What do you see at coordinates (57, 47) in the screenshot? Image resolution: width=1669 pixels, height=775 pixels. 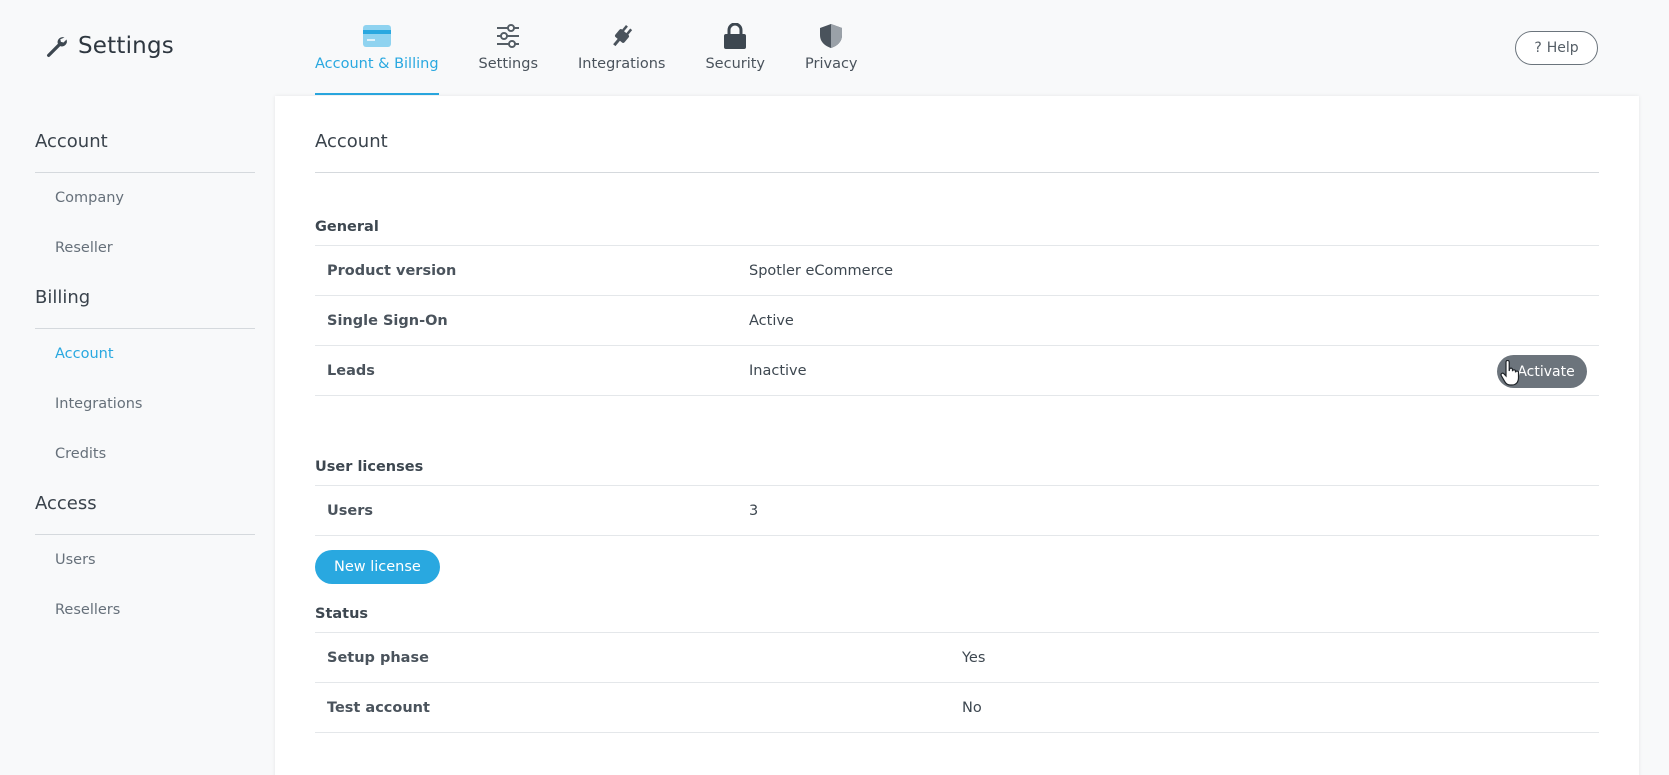 I see `wrench-icon` at bounding box center [57, 47].